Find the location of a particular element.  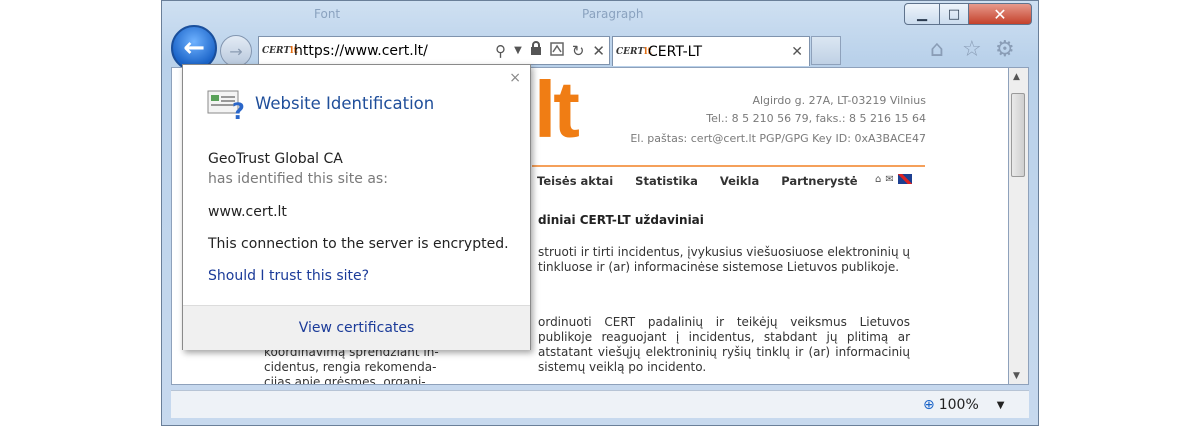

search-icon: ⚲ is located at coordinates (500, 51).